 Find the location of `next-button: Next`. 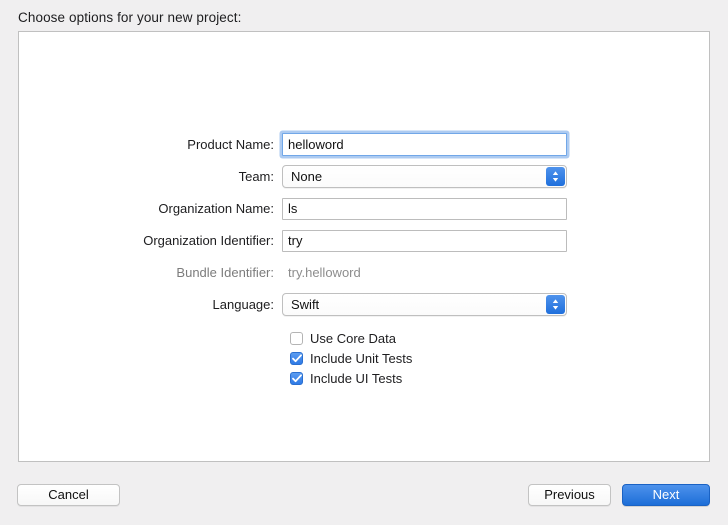

next-button: Next is located at coordinates (666, 495).